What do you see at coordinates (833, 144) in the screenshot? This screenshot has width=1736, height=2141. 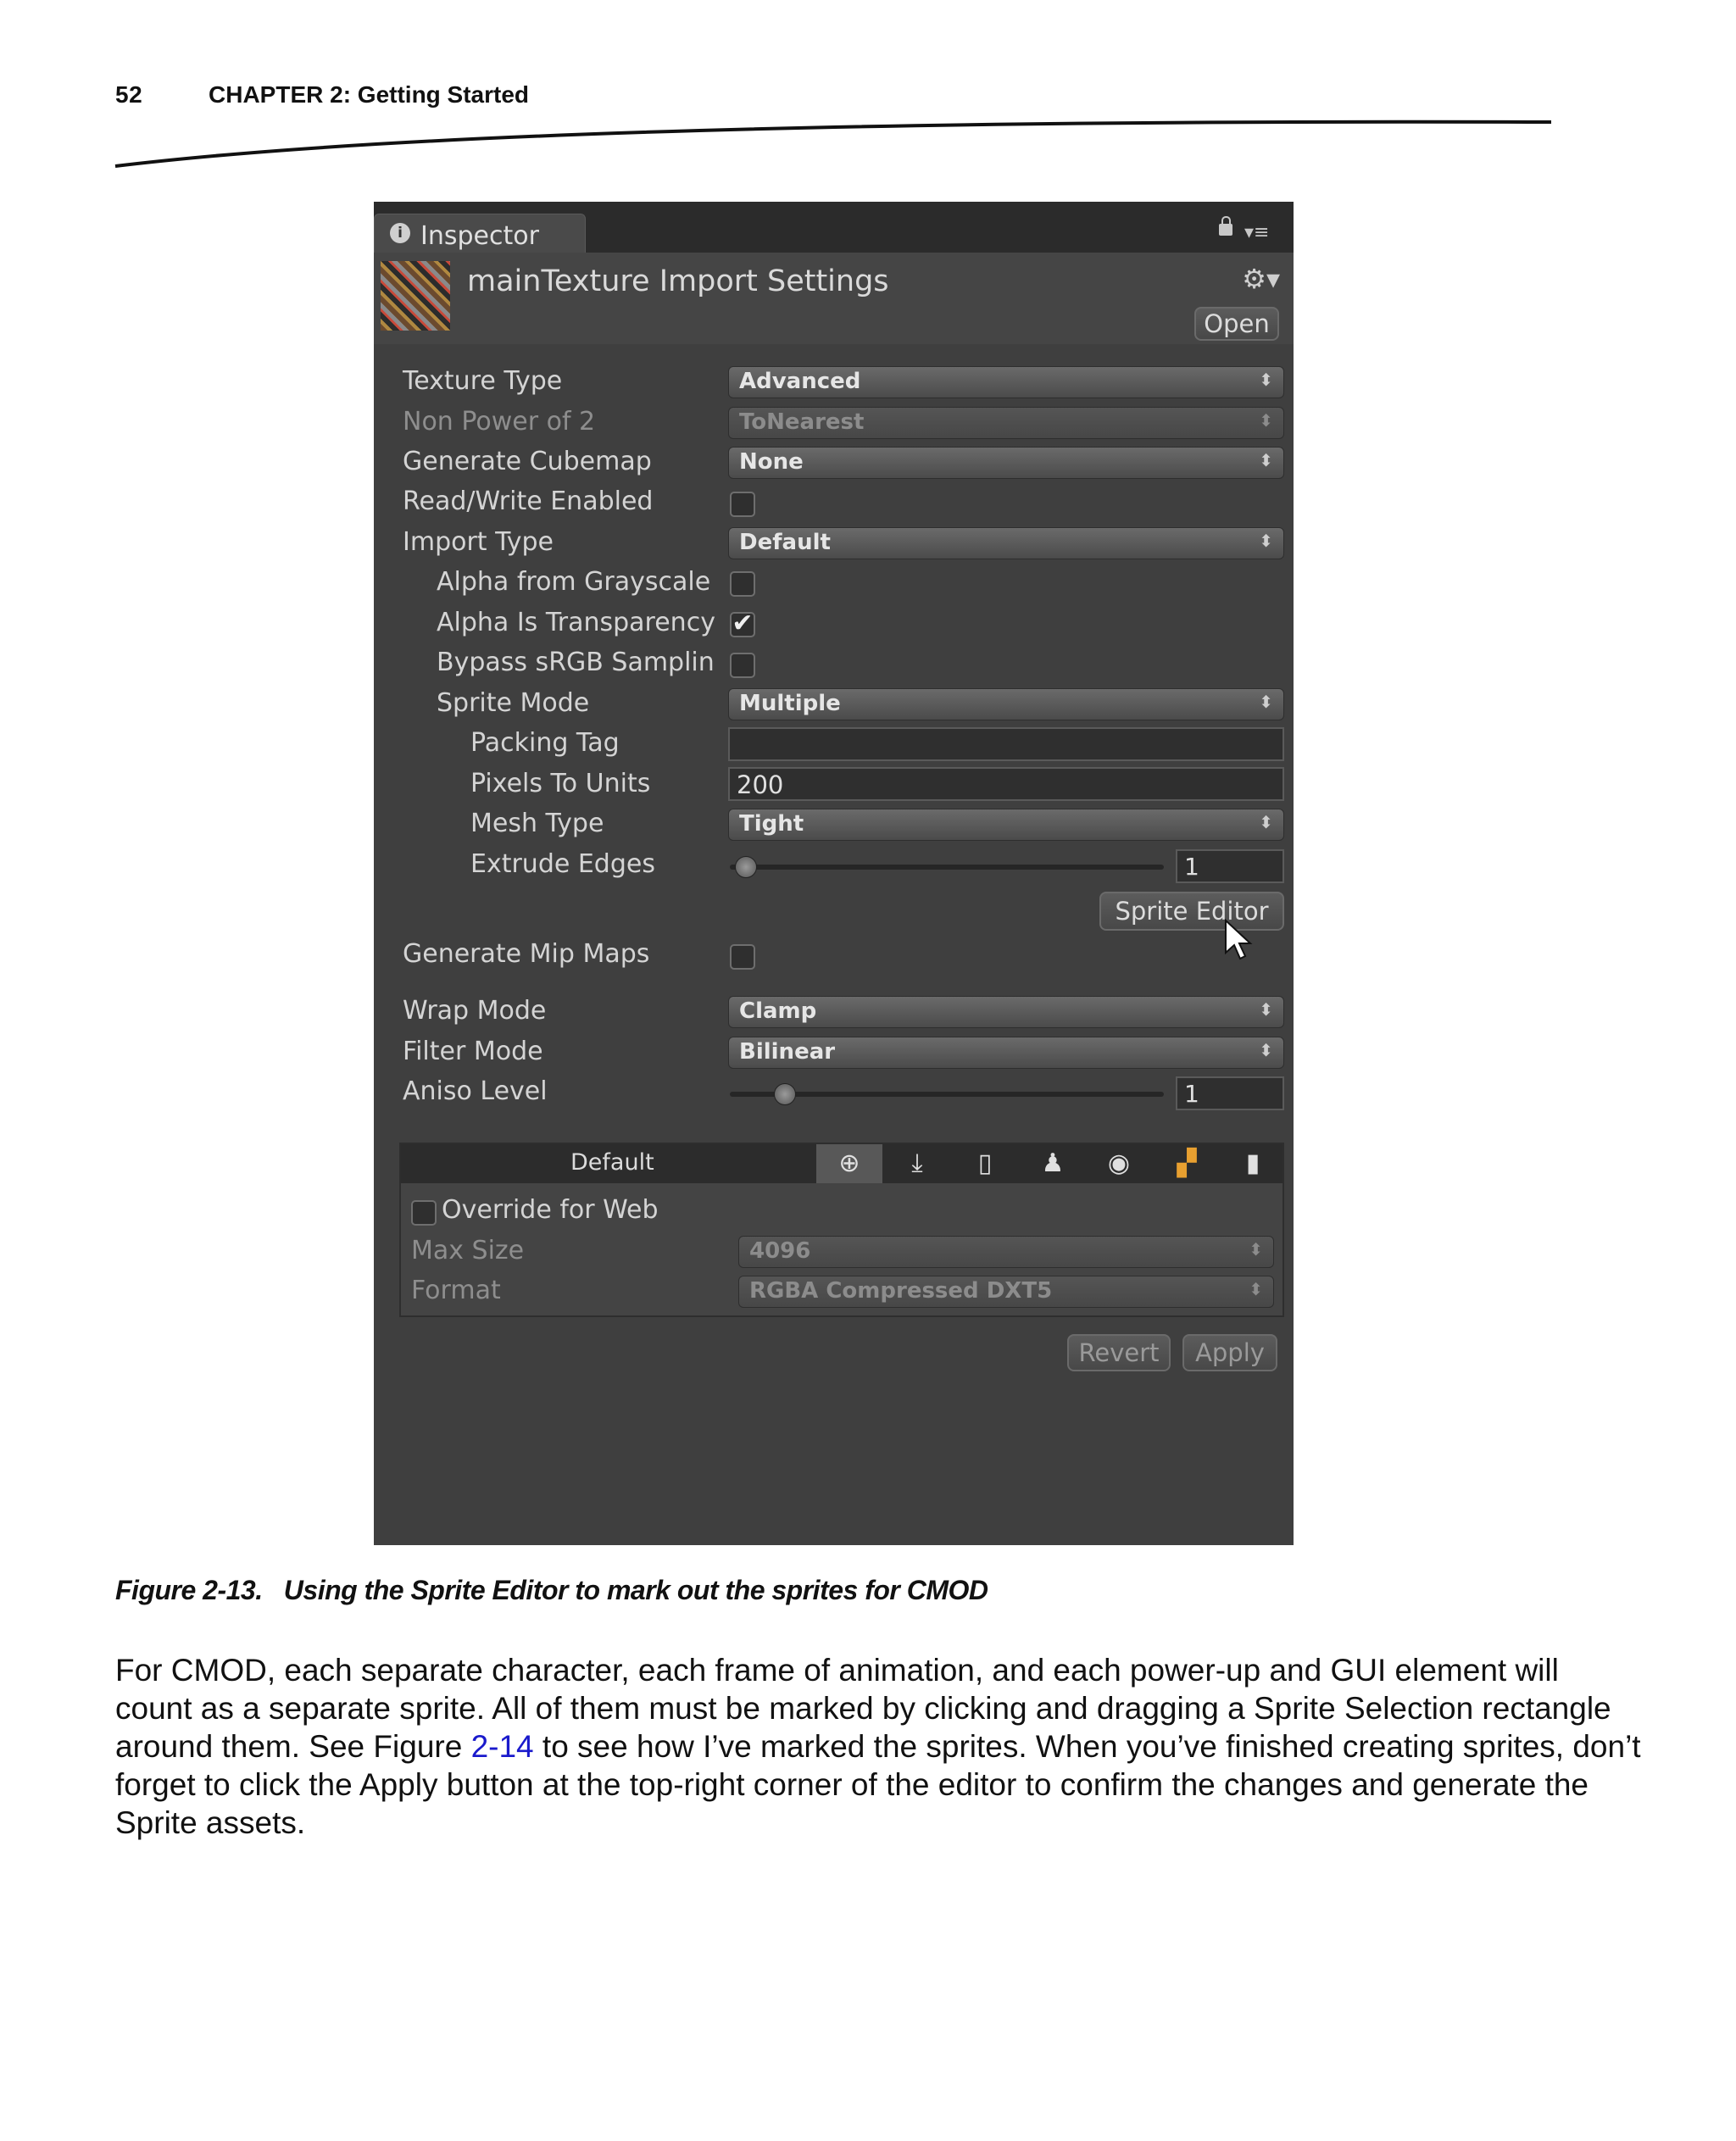 I see `header-rule` at bounding box center [833, 144].